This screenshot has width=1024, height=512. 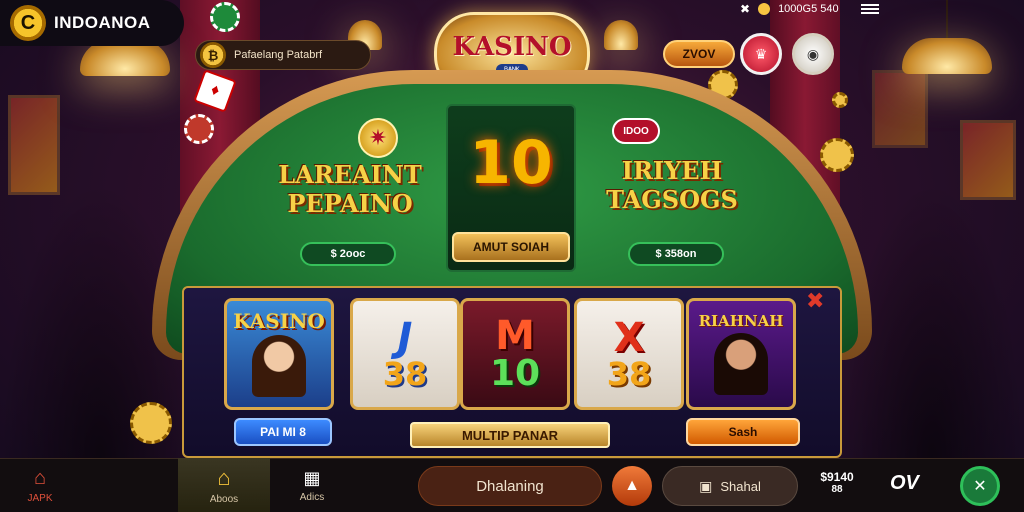 What do you see at coordinates (224, 499) in the screenshot?
I see `nav-label: Aboos` at bounding box center [224, 499].